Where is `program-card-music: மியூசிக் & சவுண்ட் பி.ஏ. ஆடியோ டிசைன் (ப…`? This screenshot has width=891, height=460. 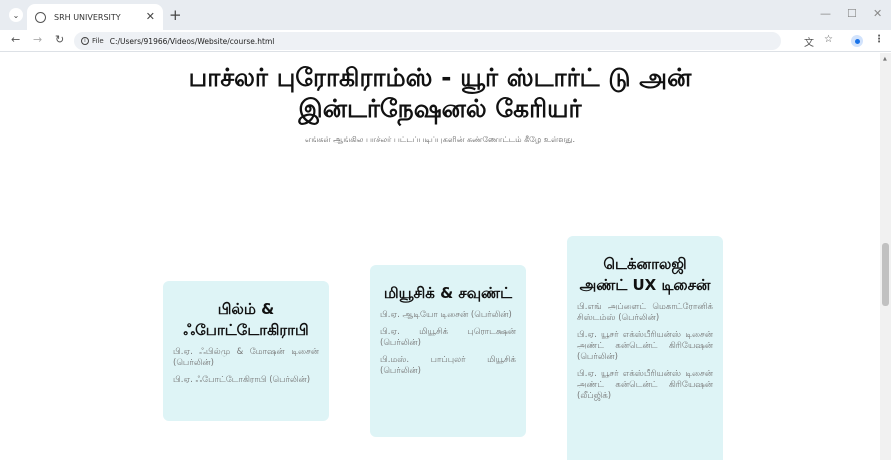 program-card-music: மியூசிக் & சவுண்ட் பி.ஏ. ஆடியோ டிசைன் (ப… is located at coordinates (448, 351).